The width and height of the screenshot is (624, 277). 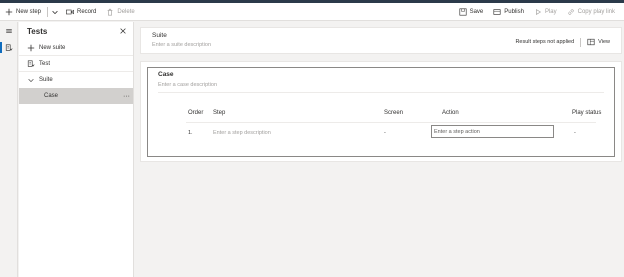 I want to click on test-icon, so click(x=31, y=63).